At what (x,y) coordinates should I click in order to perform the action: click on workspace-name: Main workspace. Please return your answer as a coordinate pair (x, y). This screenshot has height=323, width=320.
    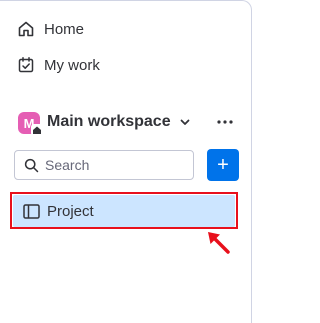
    Looking at the image, I should click on (109, 121).